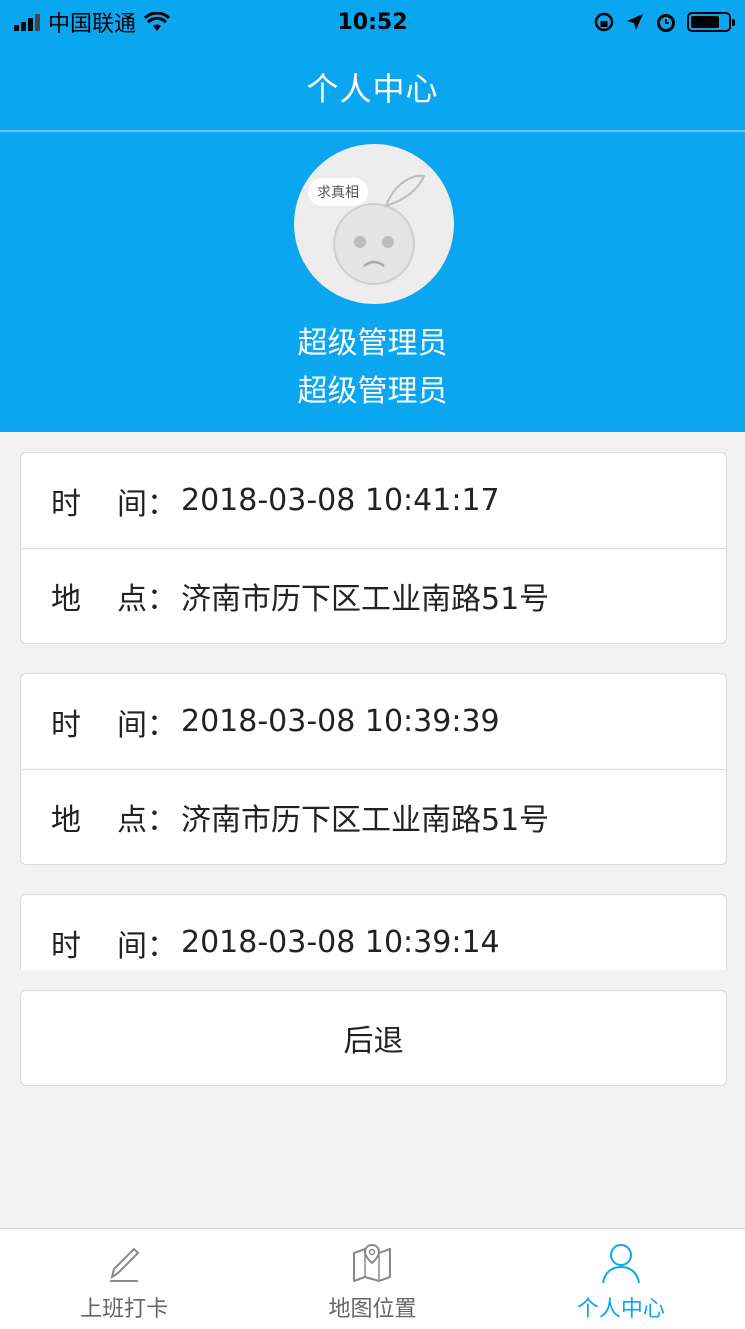 The height and width of the screenshot is (1329, 745). I want to click on record-time-value: 2018-03-08 10:39:14, so click(340, 942).